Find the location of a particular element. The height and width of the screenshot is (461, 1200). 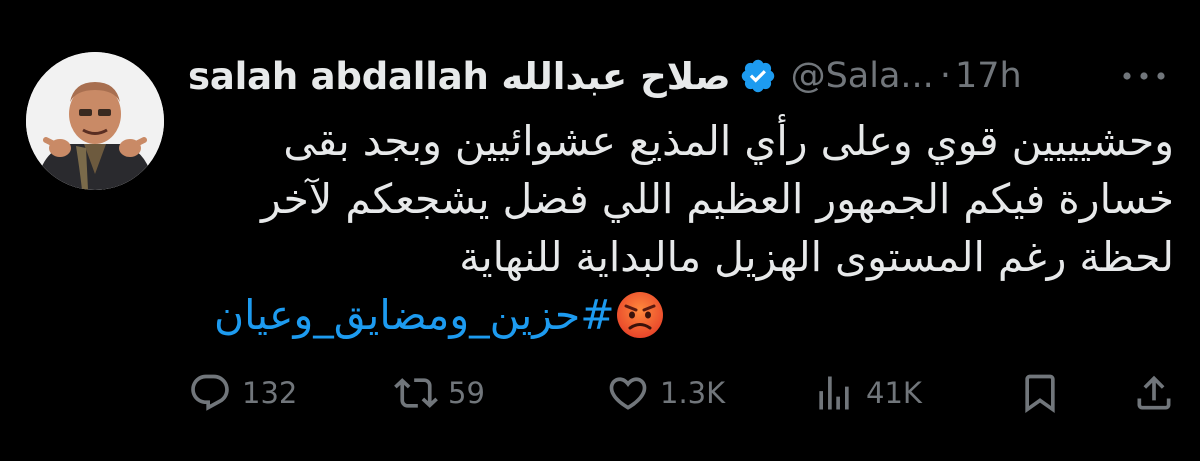

retweet-button: 59 is located at coordinates (439, 393).